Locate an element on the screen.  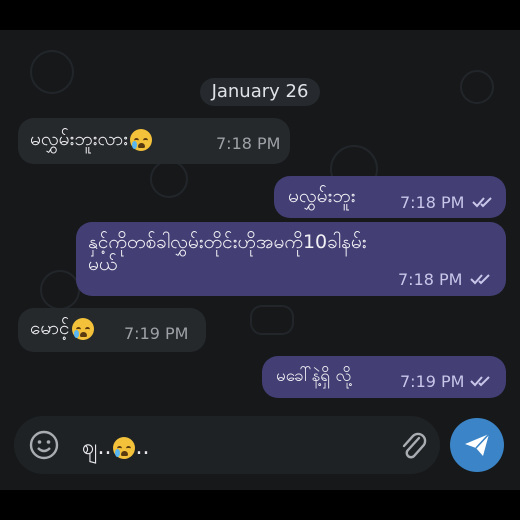
message-text: မလွှမ်းဘူးလား is located at coordinates (91, 141).